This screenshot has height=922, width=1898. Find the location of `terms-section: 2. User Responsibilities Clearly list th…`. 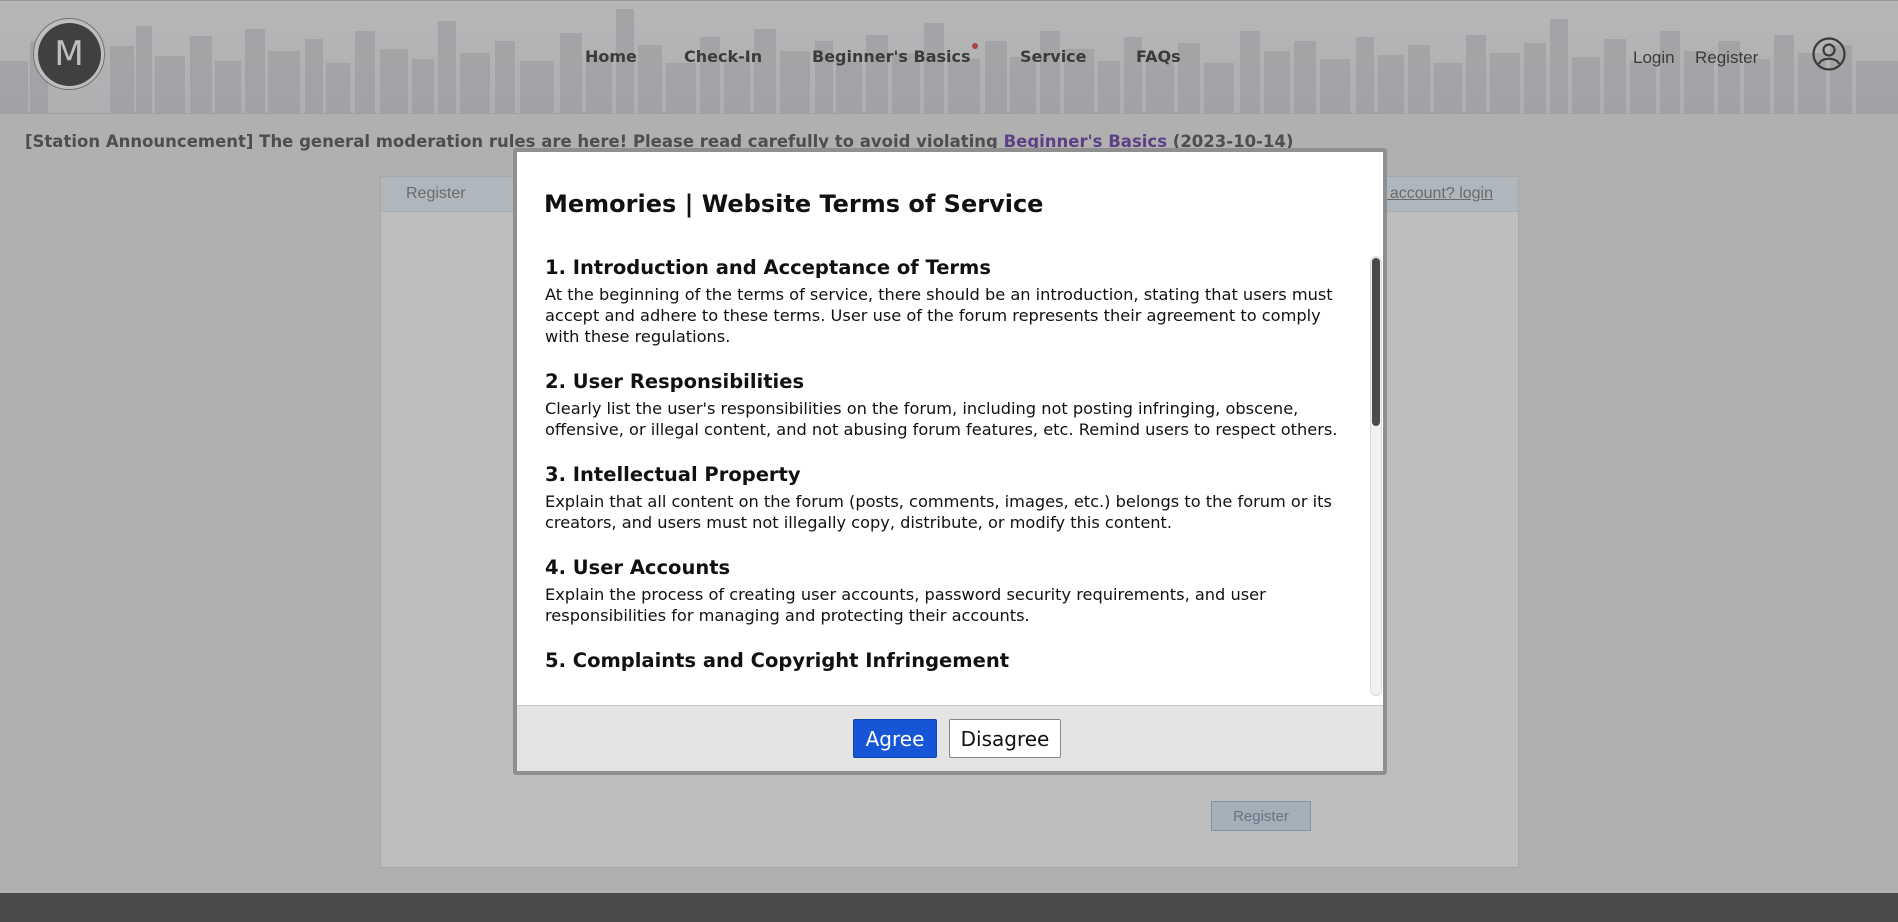

terms-section: 2. User Responsibilities Clearly list th… is located at coordinates (950, 405).